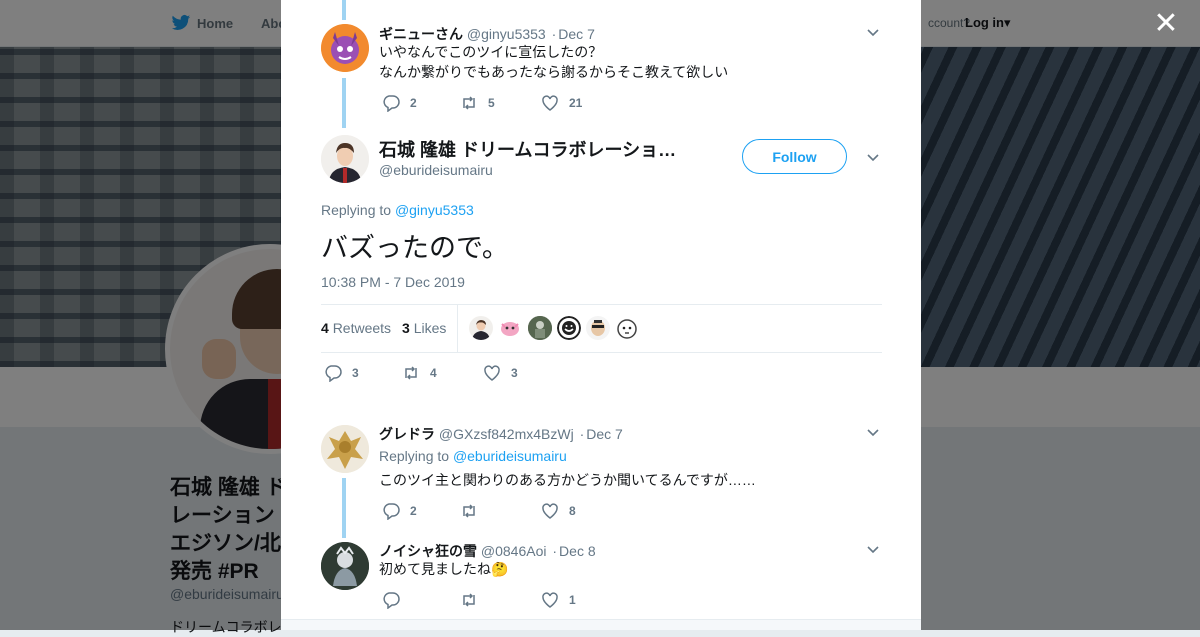 The image size is (1200, 637). Describe the element at coordinates (1166, 24) in the screenshot. I see `close-icon: ✕` at that location.